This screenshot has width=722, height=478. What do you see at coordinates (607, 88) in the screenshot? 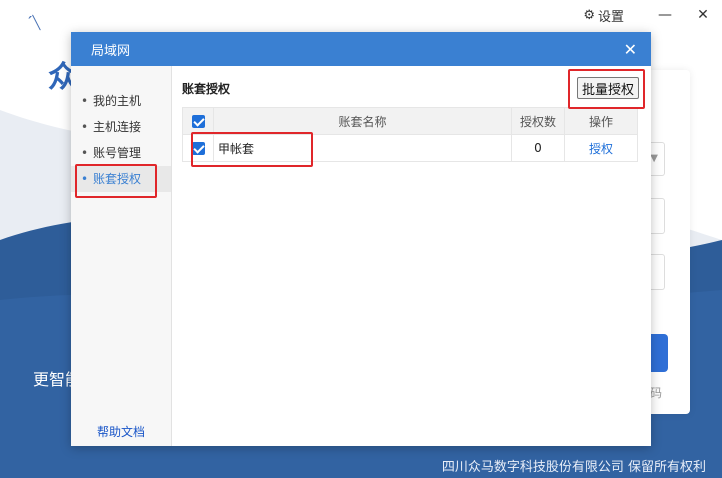
I see `batch-authorize-button: 批量授权` at bounding box center [607, 88].